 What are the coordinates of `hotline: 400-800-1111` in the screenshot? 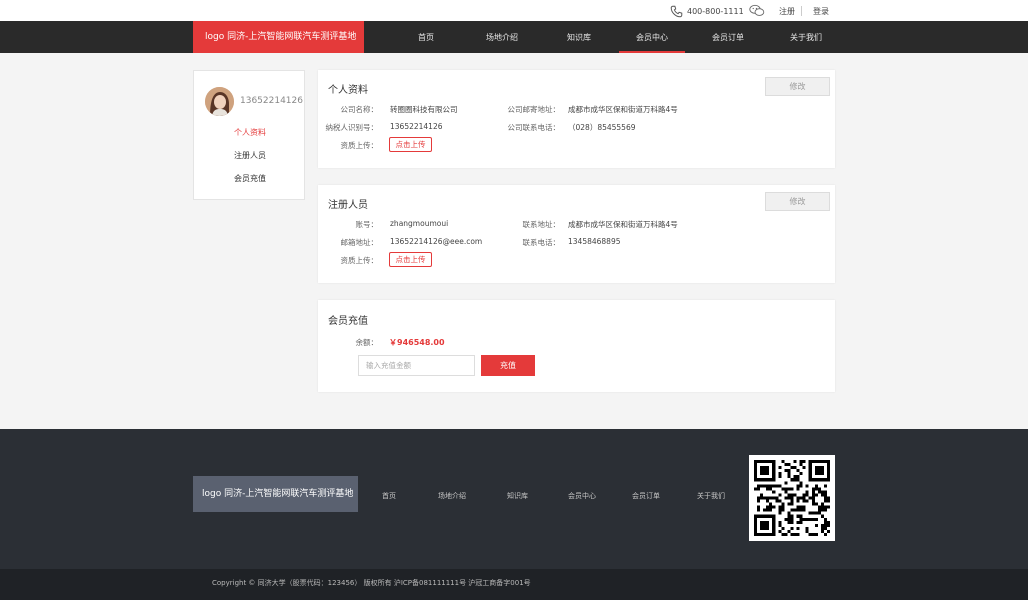 It's located at (707, 11).